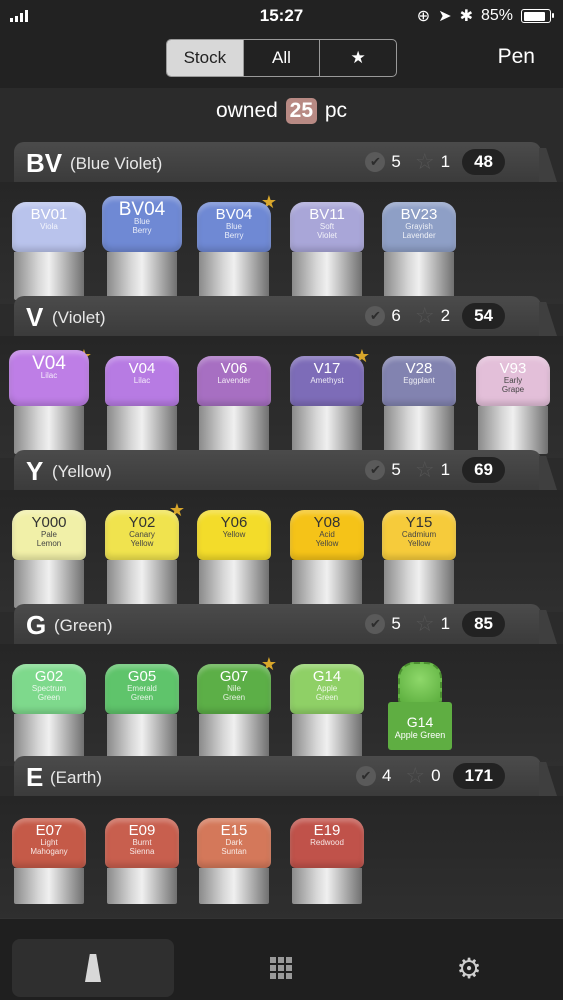 This screenshot has width=563, height=1000. What do you see at coordinates (50, 400) in the screenshot?
I see `marker-selected: ★ V04Lilac` at bounding box center [50, 400].